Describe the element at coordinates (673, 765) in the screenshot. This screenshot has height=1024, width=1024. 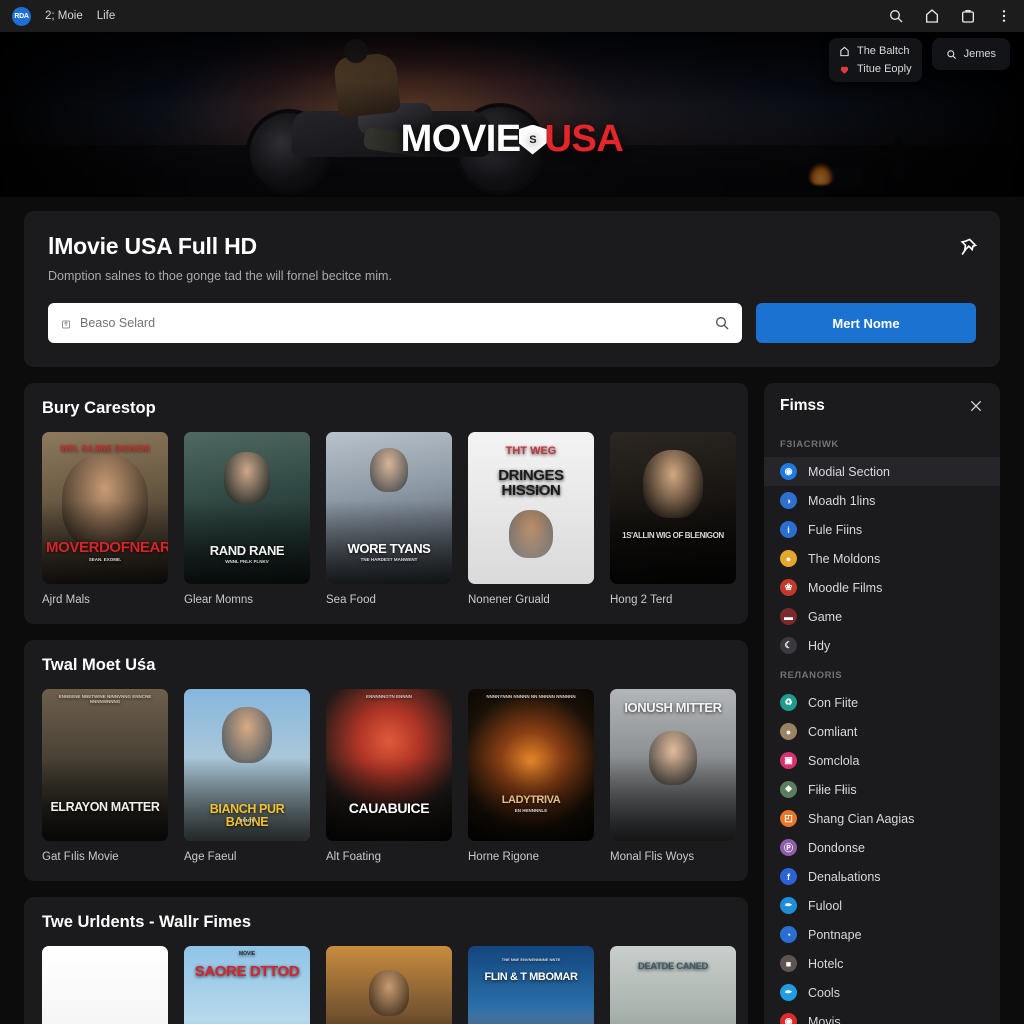
I see `movie-poster: IONUSH MITTER` at that location.